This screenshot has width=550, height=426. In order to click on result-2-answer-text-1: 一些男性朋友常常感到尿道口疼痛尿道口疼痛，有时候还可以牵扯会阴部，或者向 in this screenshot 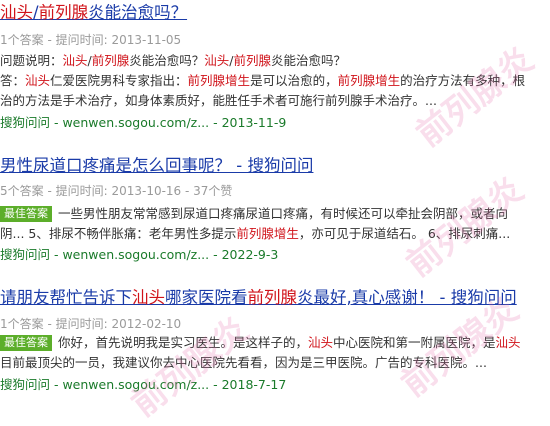, I will do `click(283, 213)`.